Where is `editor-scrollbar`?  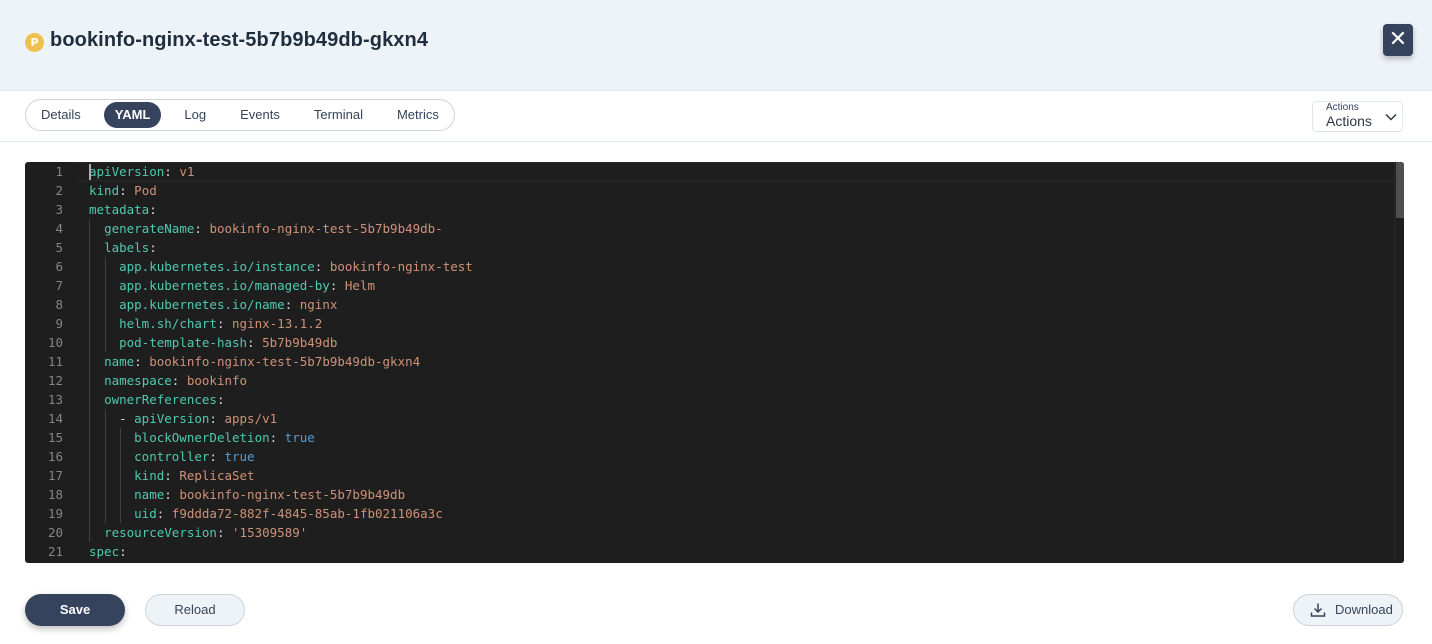
editor-scrollbar is located at coordinates (1399, 362).